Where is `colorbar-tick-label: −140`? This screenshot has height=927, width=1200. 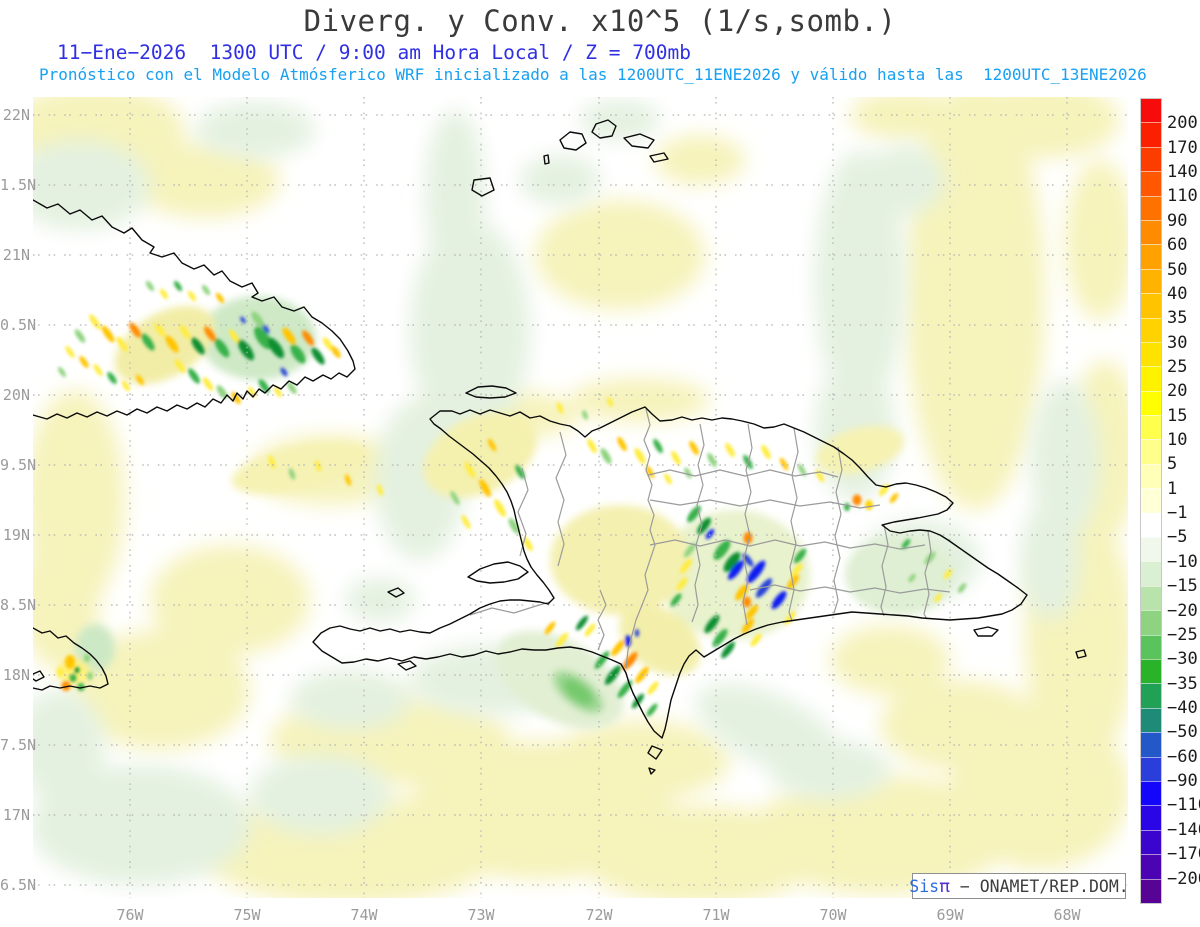
colorbar-tick-label: −140 is located at coordinates (1183, 829).